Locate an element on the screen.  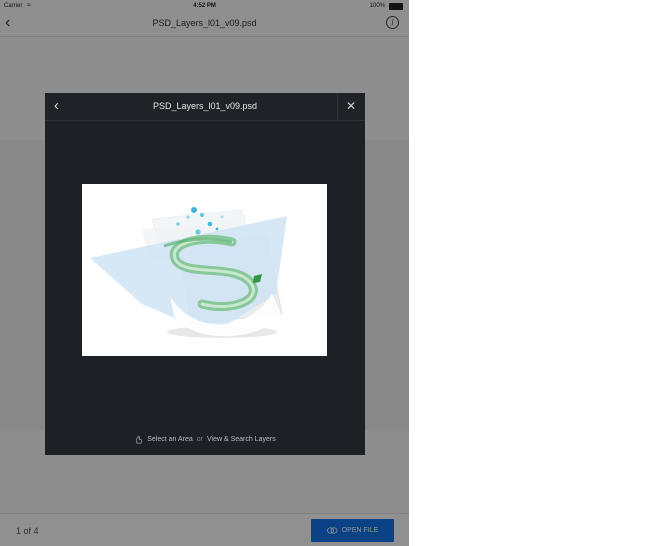
select-area-link: Select an Area is located at coordinates (170, 439).